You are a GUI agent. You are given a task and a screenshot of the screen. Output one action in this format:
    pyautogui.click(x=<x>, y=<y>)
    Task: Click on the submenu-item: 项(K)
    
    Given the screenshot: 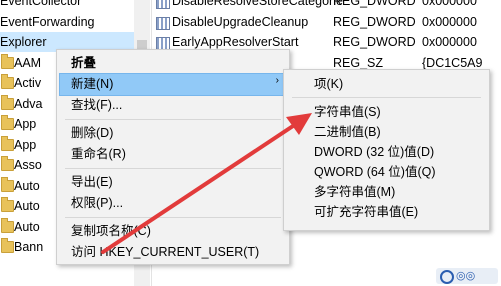 What is the action you would take?
    pyautogui.click(x=328, y=84)
    